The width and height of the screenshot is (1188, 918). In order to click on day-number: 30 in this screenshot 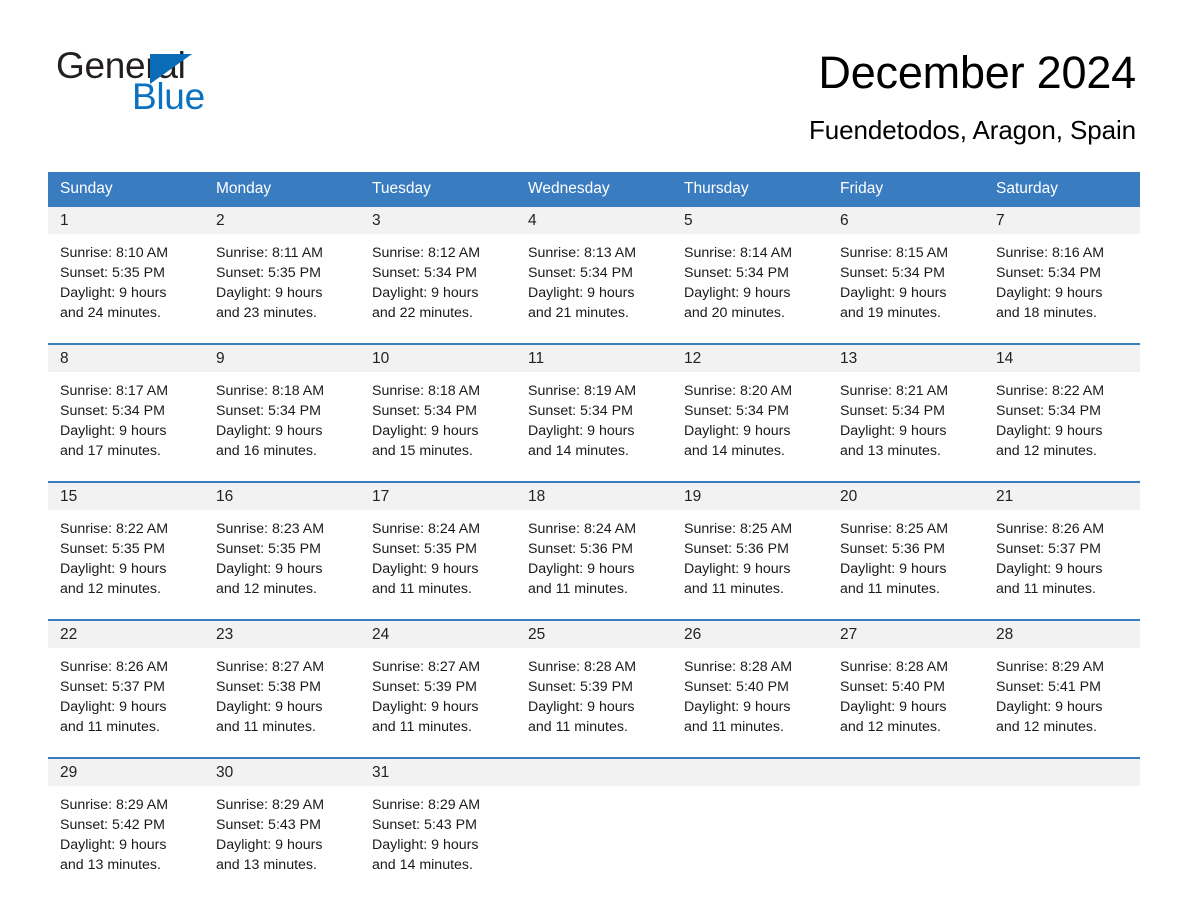, I will do `click(282, 772)`.